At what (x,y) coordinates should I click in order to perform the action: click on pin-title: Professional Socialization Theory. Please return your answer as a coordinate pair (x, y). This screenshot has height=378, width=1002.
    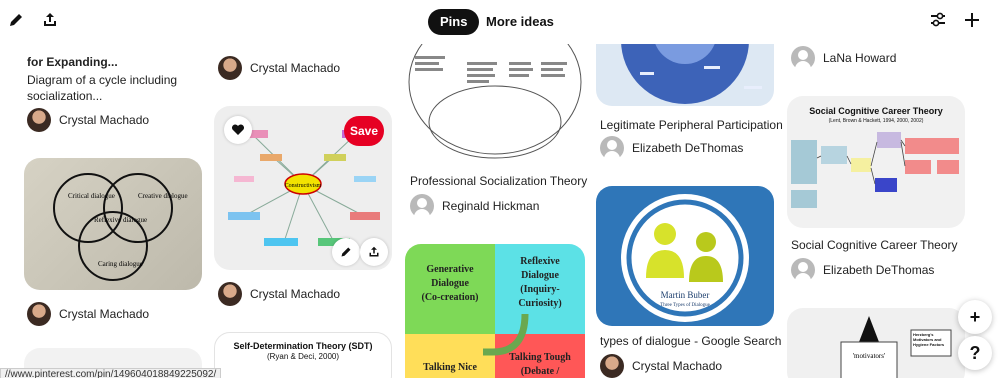
    Looking at the image, I should click on (498, 181).